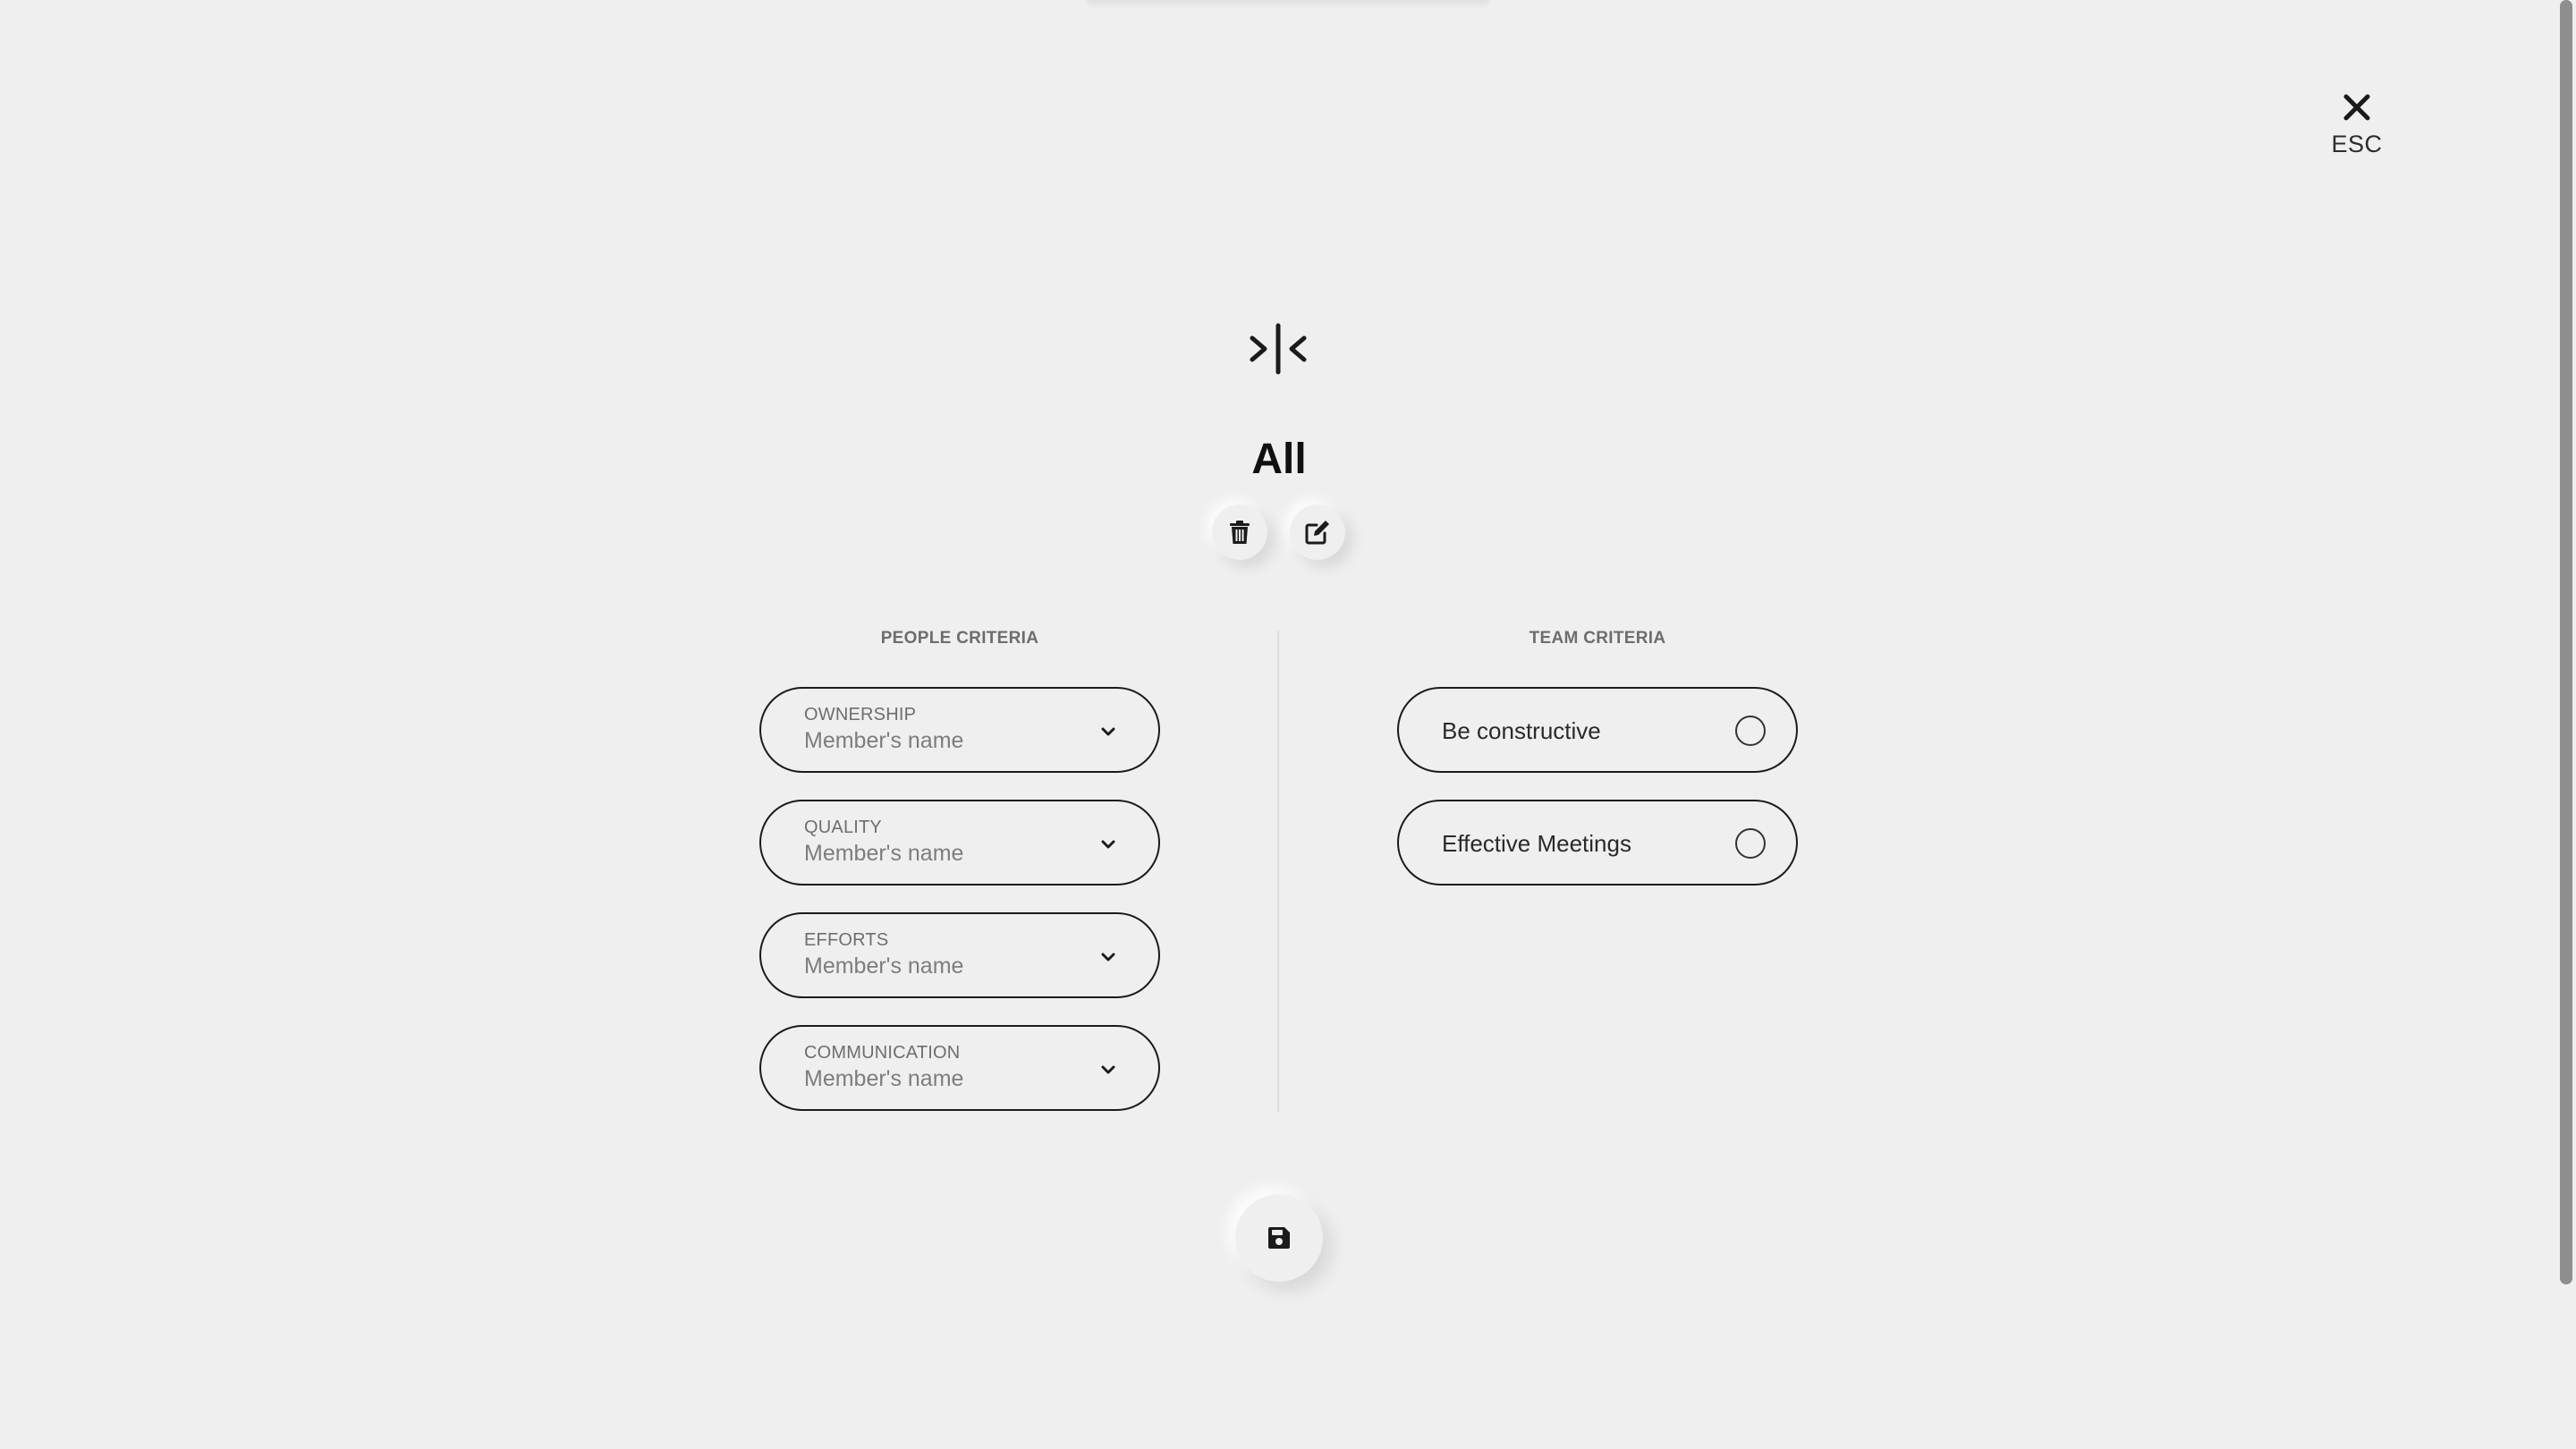 The height and width of the screenshot is (1449, 2576). I want to click on save-button, so click(1279, 1238).